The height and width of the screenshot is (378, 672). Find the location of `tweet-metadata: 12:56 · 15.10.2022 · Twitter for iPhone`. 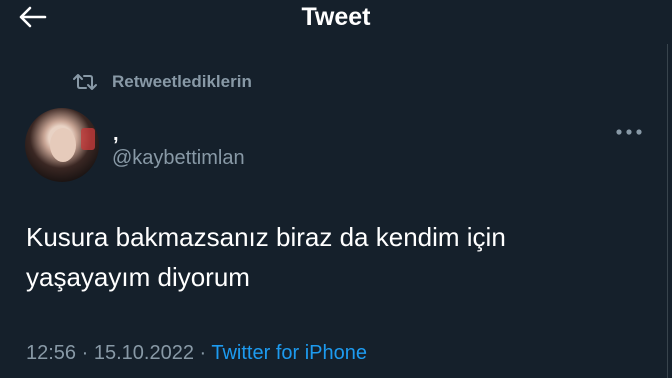

tweet-metadata: 12:56 · 15.10.2022 · Twitter for iPhone is located at coordinates (196, 353).